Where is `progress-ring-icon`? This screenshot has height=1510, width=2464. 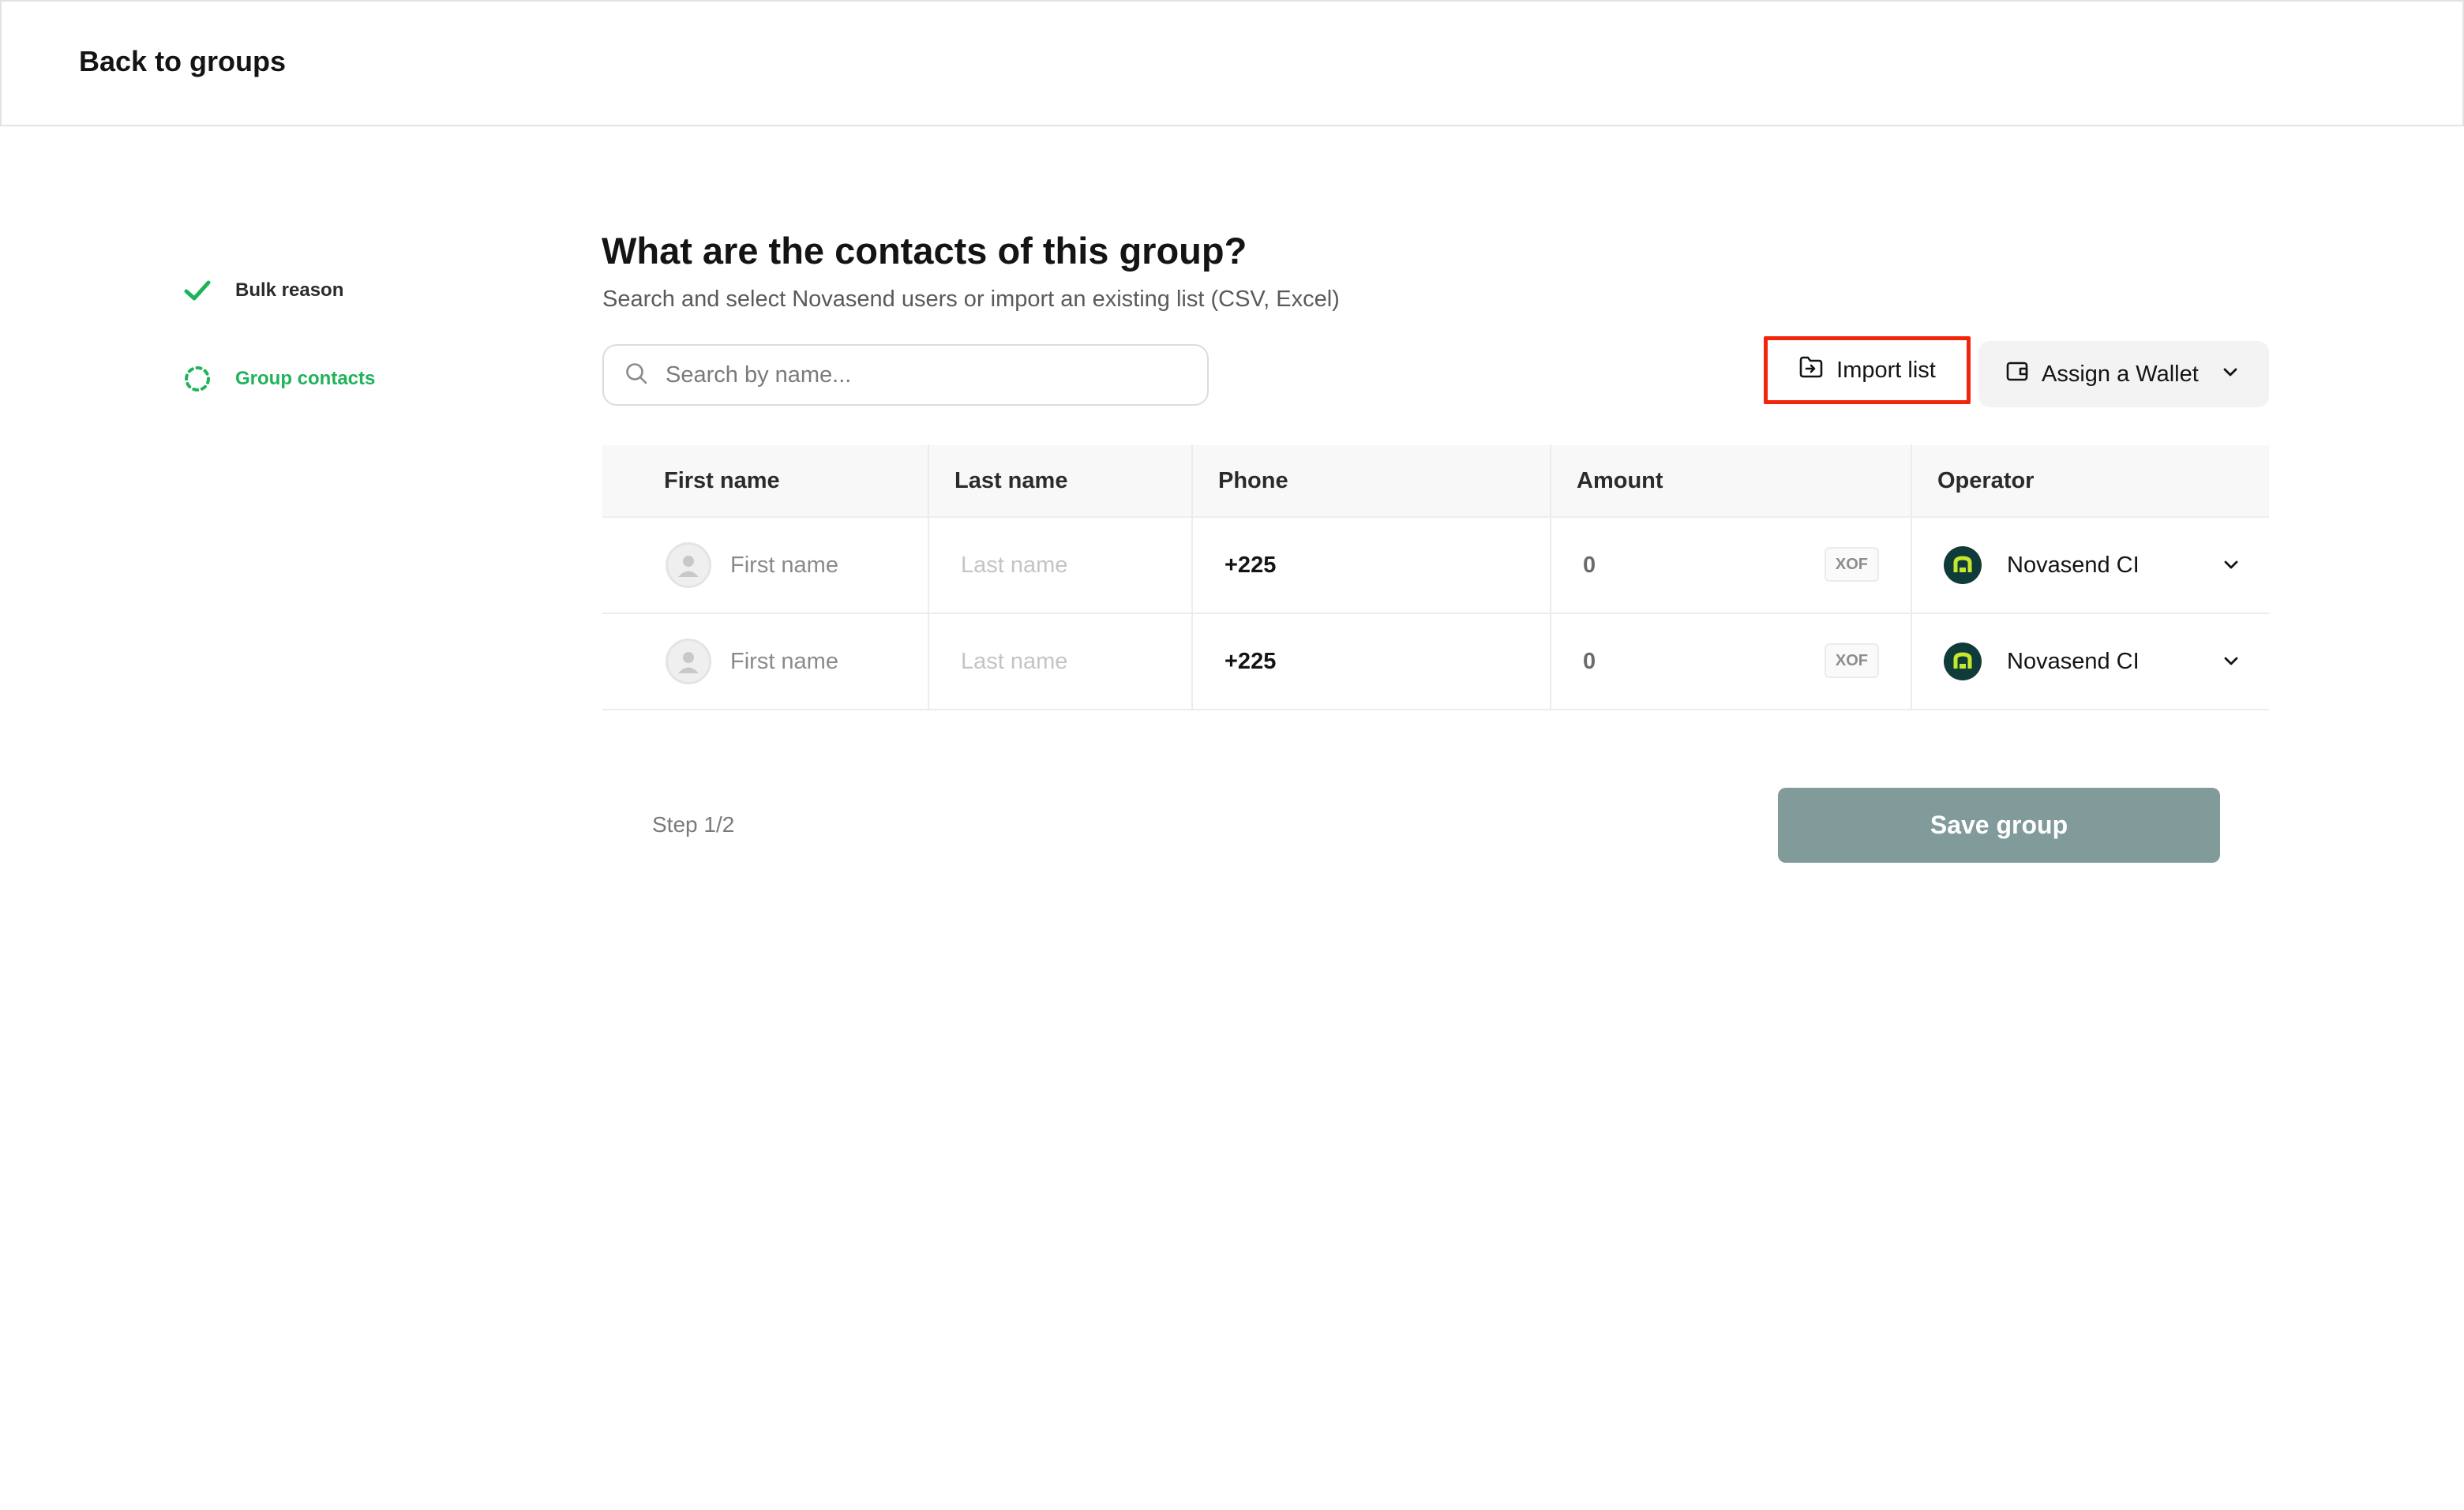
progress-ring-icon is located at coordinates (198, 379).